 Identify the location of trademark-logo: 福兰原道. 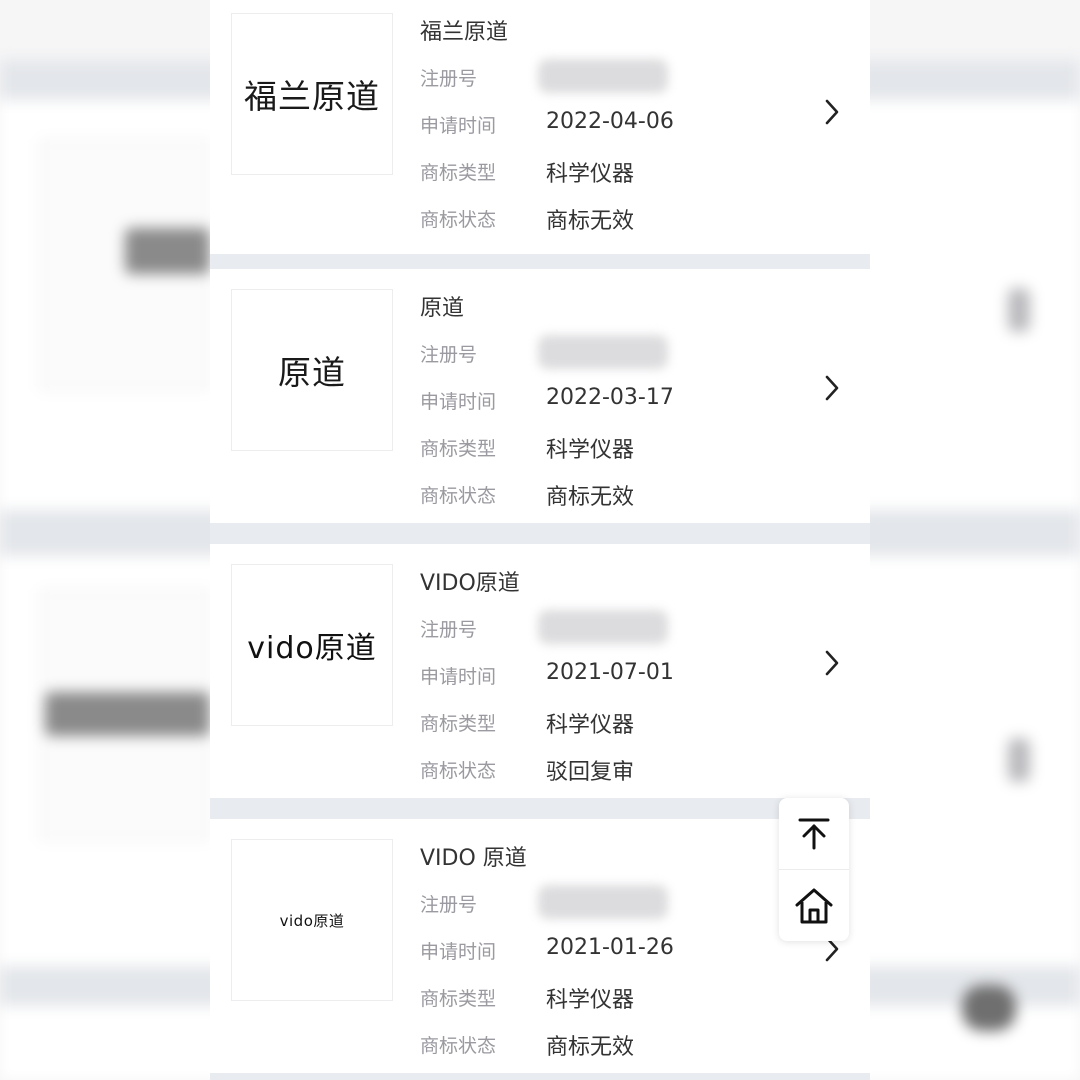
(312, 94).